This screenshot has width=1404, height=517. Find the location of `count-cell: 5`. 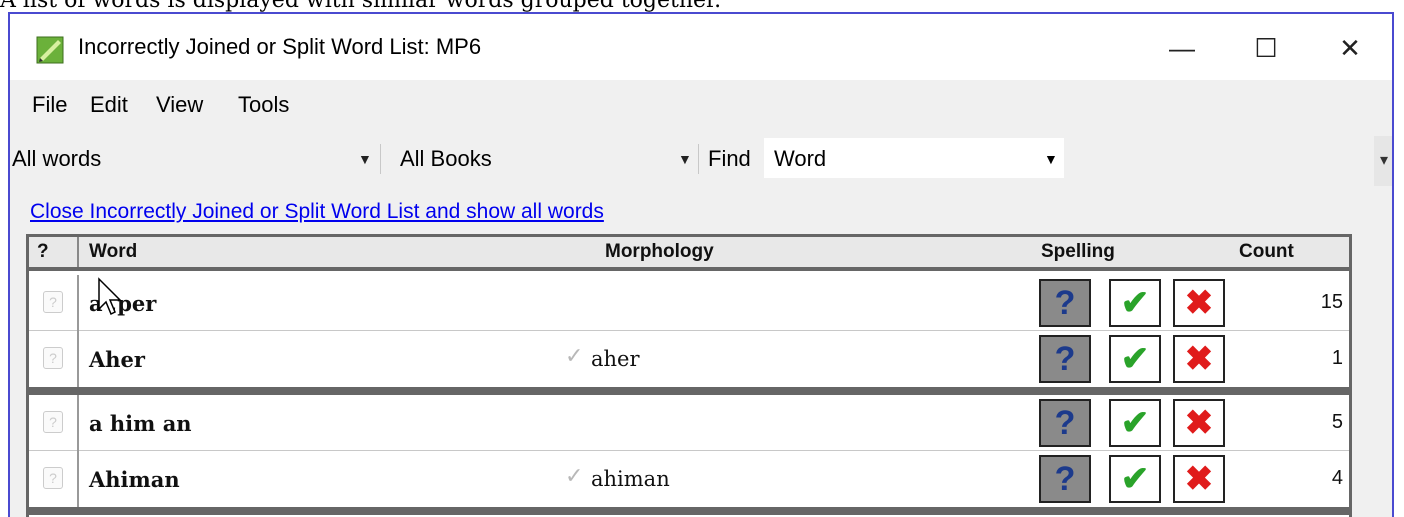

count-cell: 5 is located at coordinates (1337, 422).